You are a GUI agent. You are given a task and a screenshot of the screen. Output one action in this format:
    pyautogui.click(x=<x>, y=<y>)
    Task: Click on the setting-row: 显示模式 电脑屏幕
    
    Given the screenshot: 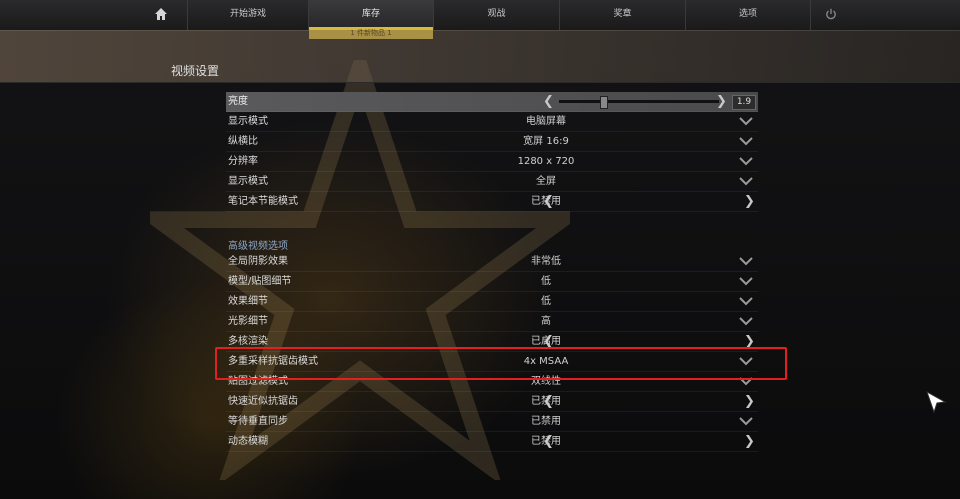 What is the action you would take?
    pyautogui.click(x=492, y=122)
    